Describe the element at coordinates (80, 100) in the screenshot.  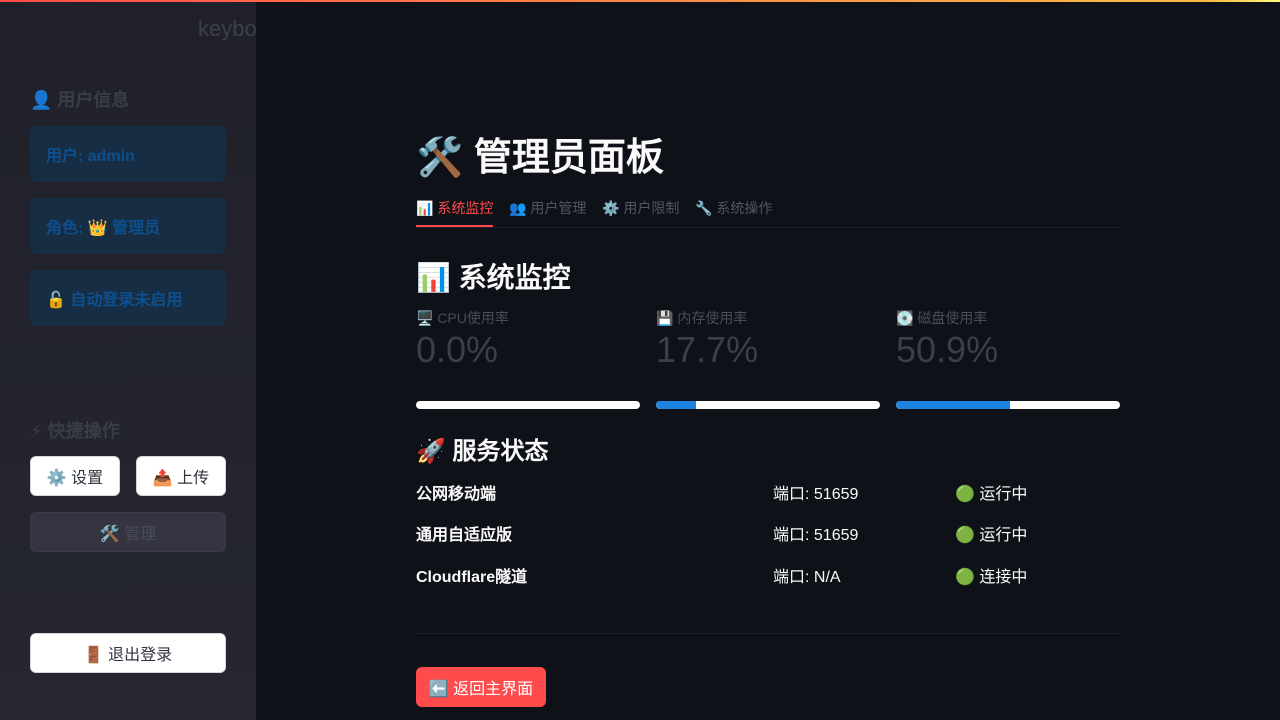
I see `user-info-heading: 👤 用户信息` at that location.